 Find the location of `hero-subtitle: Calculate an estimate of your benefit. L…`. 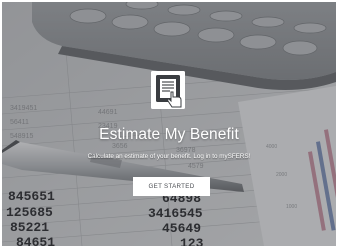

hero-subtitle: Calculate an estimate of your benefit. L… is located at coordinates (169, 156).